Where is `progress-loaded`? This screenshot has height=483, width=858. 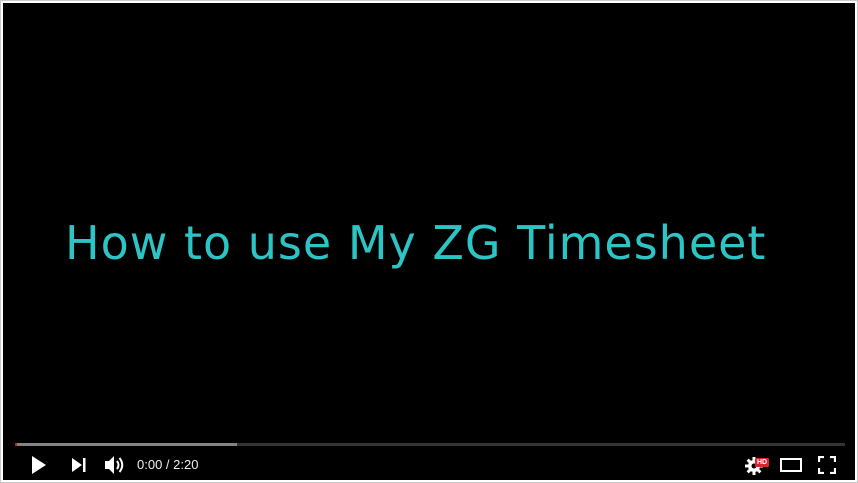 progress-loaded is located at coordinates (126, 444).